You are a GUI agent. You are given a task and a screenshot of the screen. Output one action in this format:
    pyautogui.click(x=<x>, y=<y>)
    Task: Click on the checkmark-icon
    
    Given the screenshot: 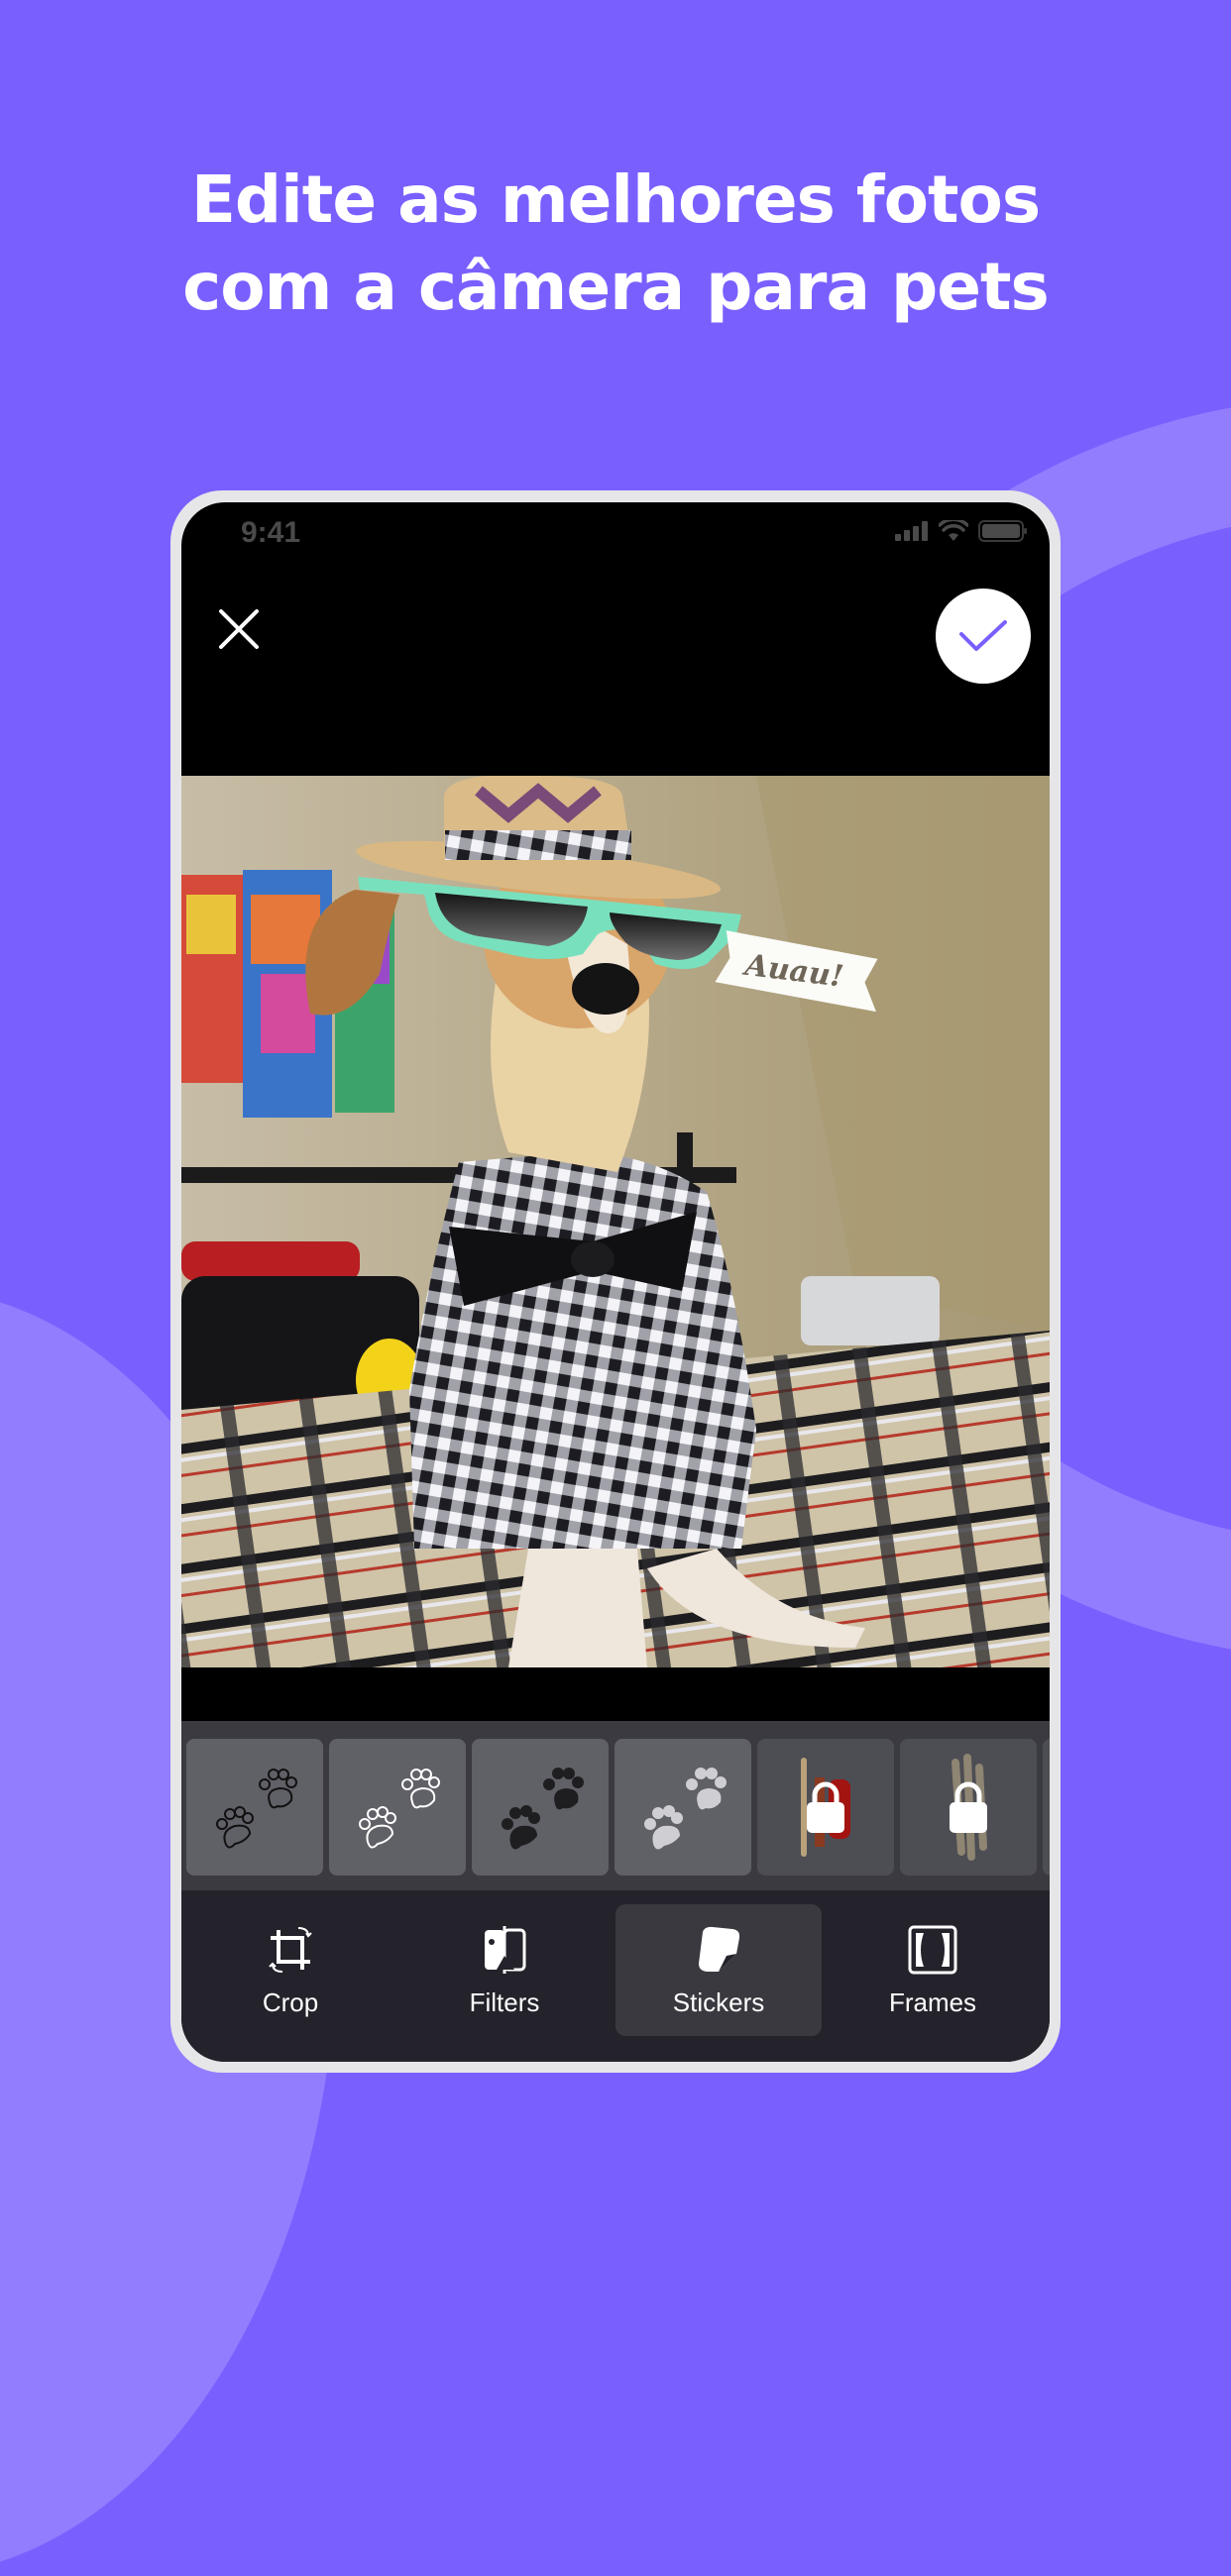 What is the action you would take?
    pyautogui.click(x=983, y=635)
    